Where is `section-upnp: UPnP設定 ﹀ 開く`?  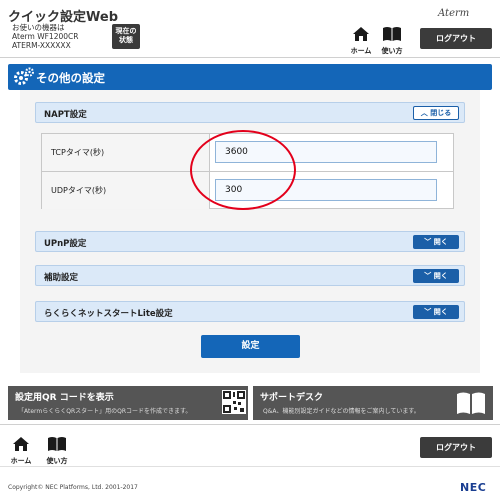
section-upnp: UPnP設定 ﹀ 開く is located at coordinates (250, 241).